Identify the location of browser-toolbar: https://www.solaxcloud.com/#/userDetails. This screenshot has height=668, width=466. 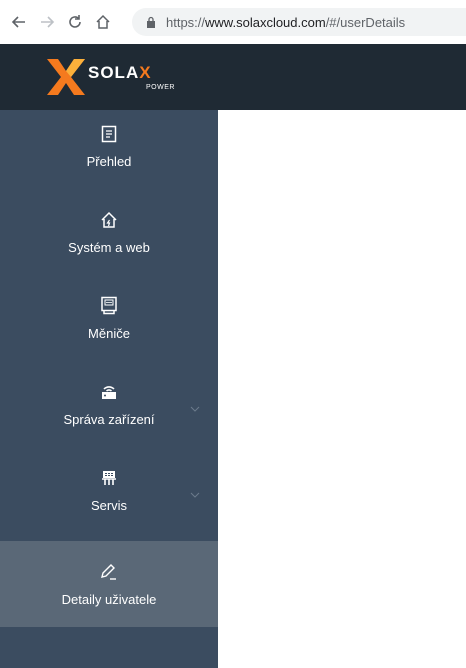
(233, 22).